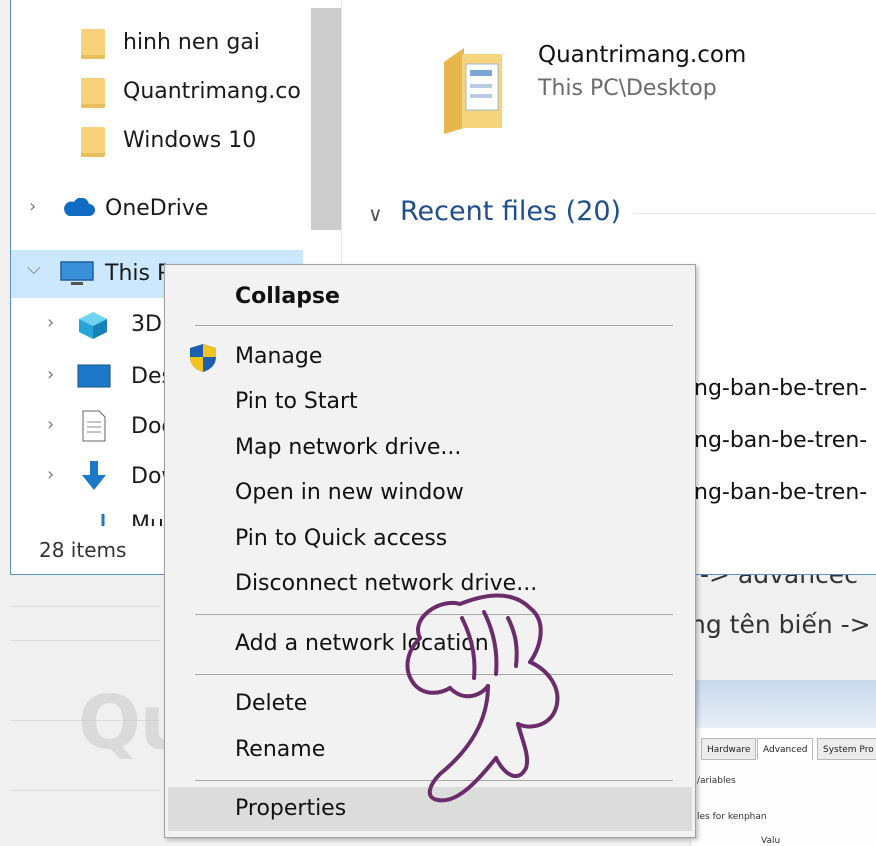 The image size is (876, 846). What do you see at coordinates (79, 207) in the screenshot?
I see `cloud-icon` at bounding box center [79, 207].